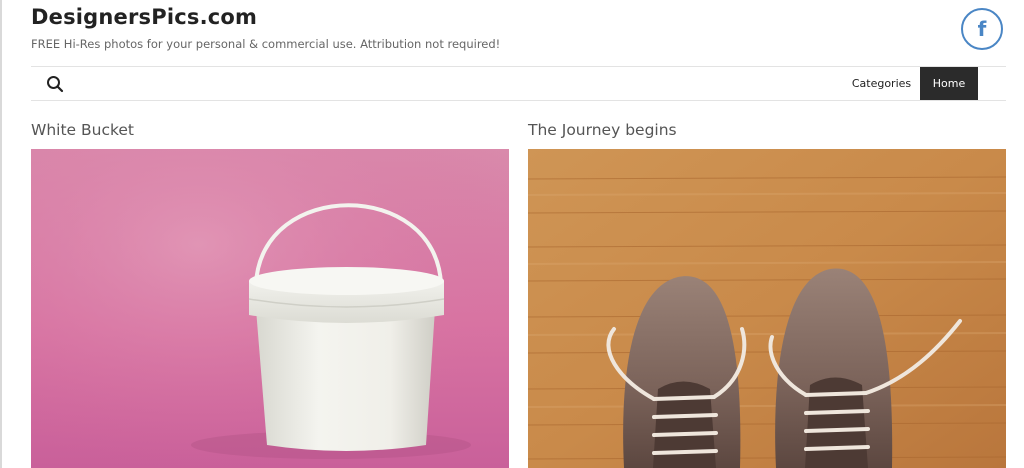 This screenshot has height=468, width=1024. I want to click on search-icon, so click(55, 84).